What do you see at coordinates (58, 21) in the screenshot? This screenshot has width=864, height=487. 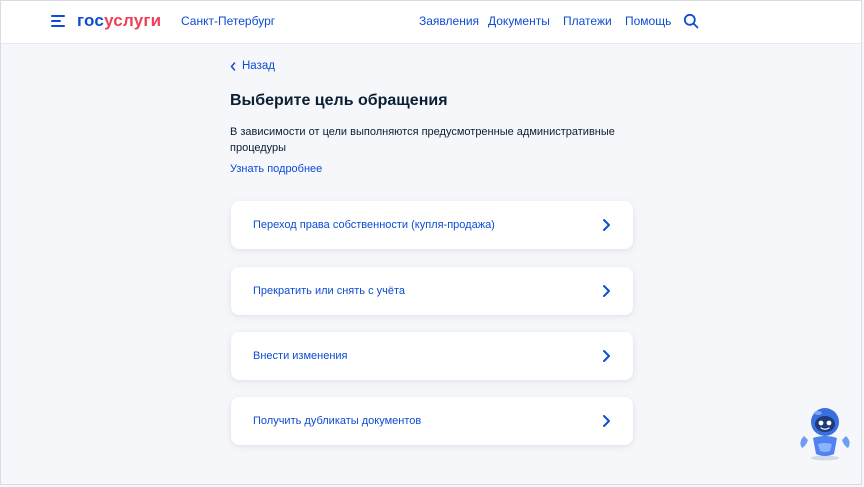 I see `menu-icon` at bounding box center [58, 21].